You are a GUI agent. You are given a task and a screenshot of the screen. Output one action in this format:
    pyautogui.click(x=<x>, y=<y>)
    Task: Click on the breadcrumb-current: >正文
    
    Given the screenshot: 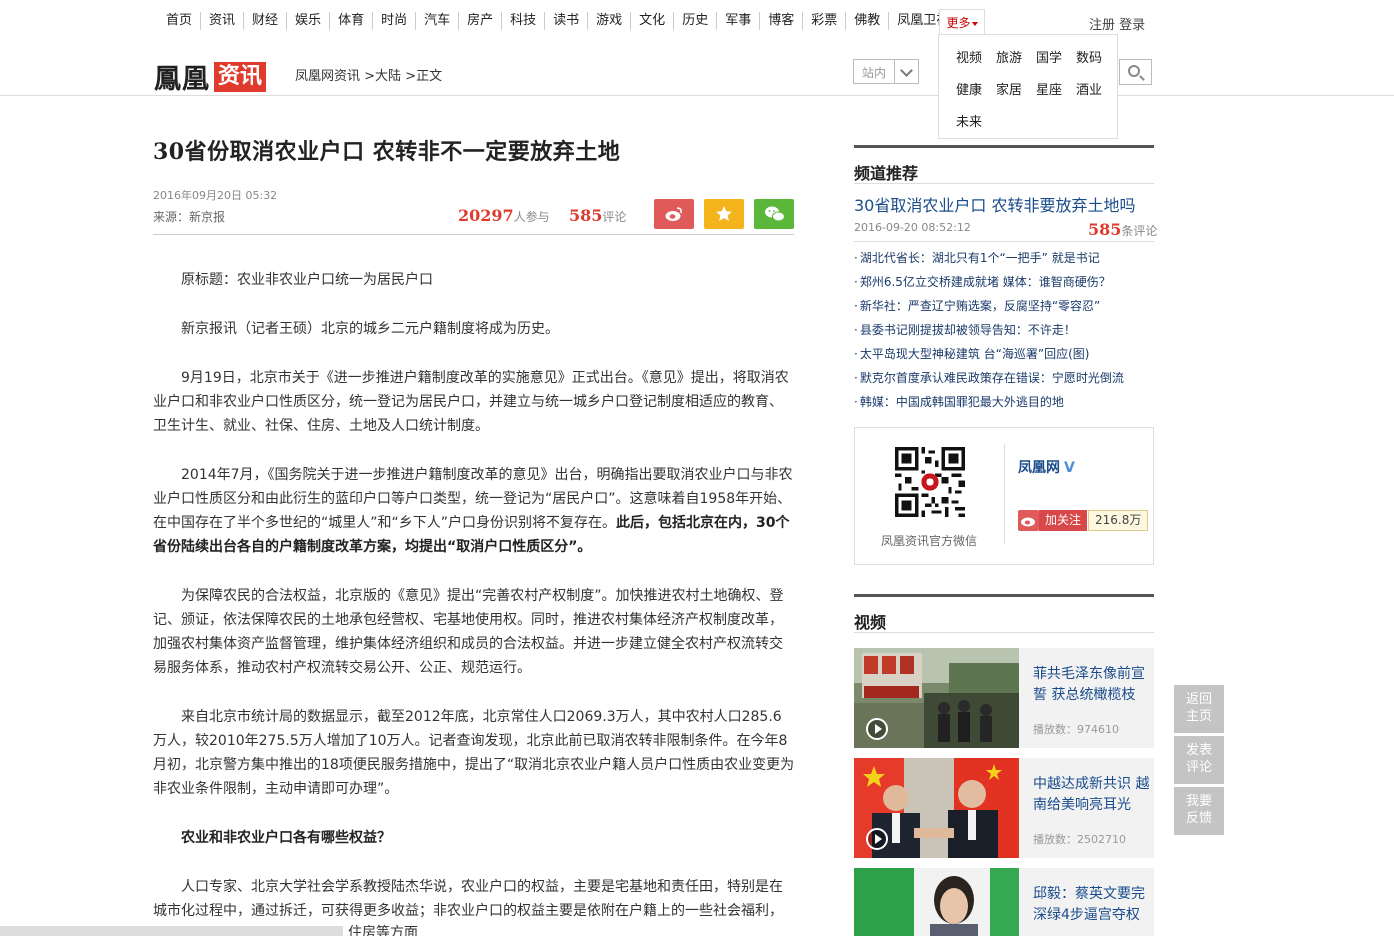 What is the action you would take?
    pyautogui.click(x=424, y=76)
    